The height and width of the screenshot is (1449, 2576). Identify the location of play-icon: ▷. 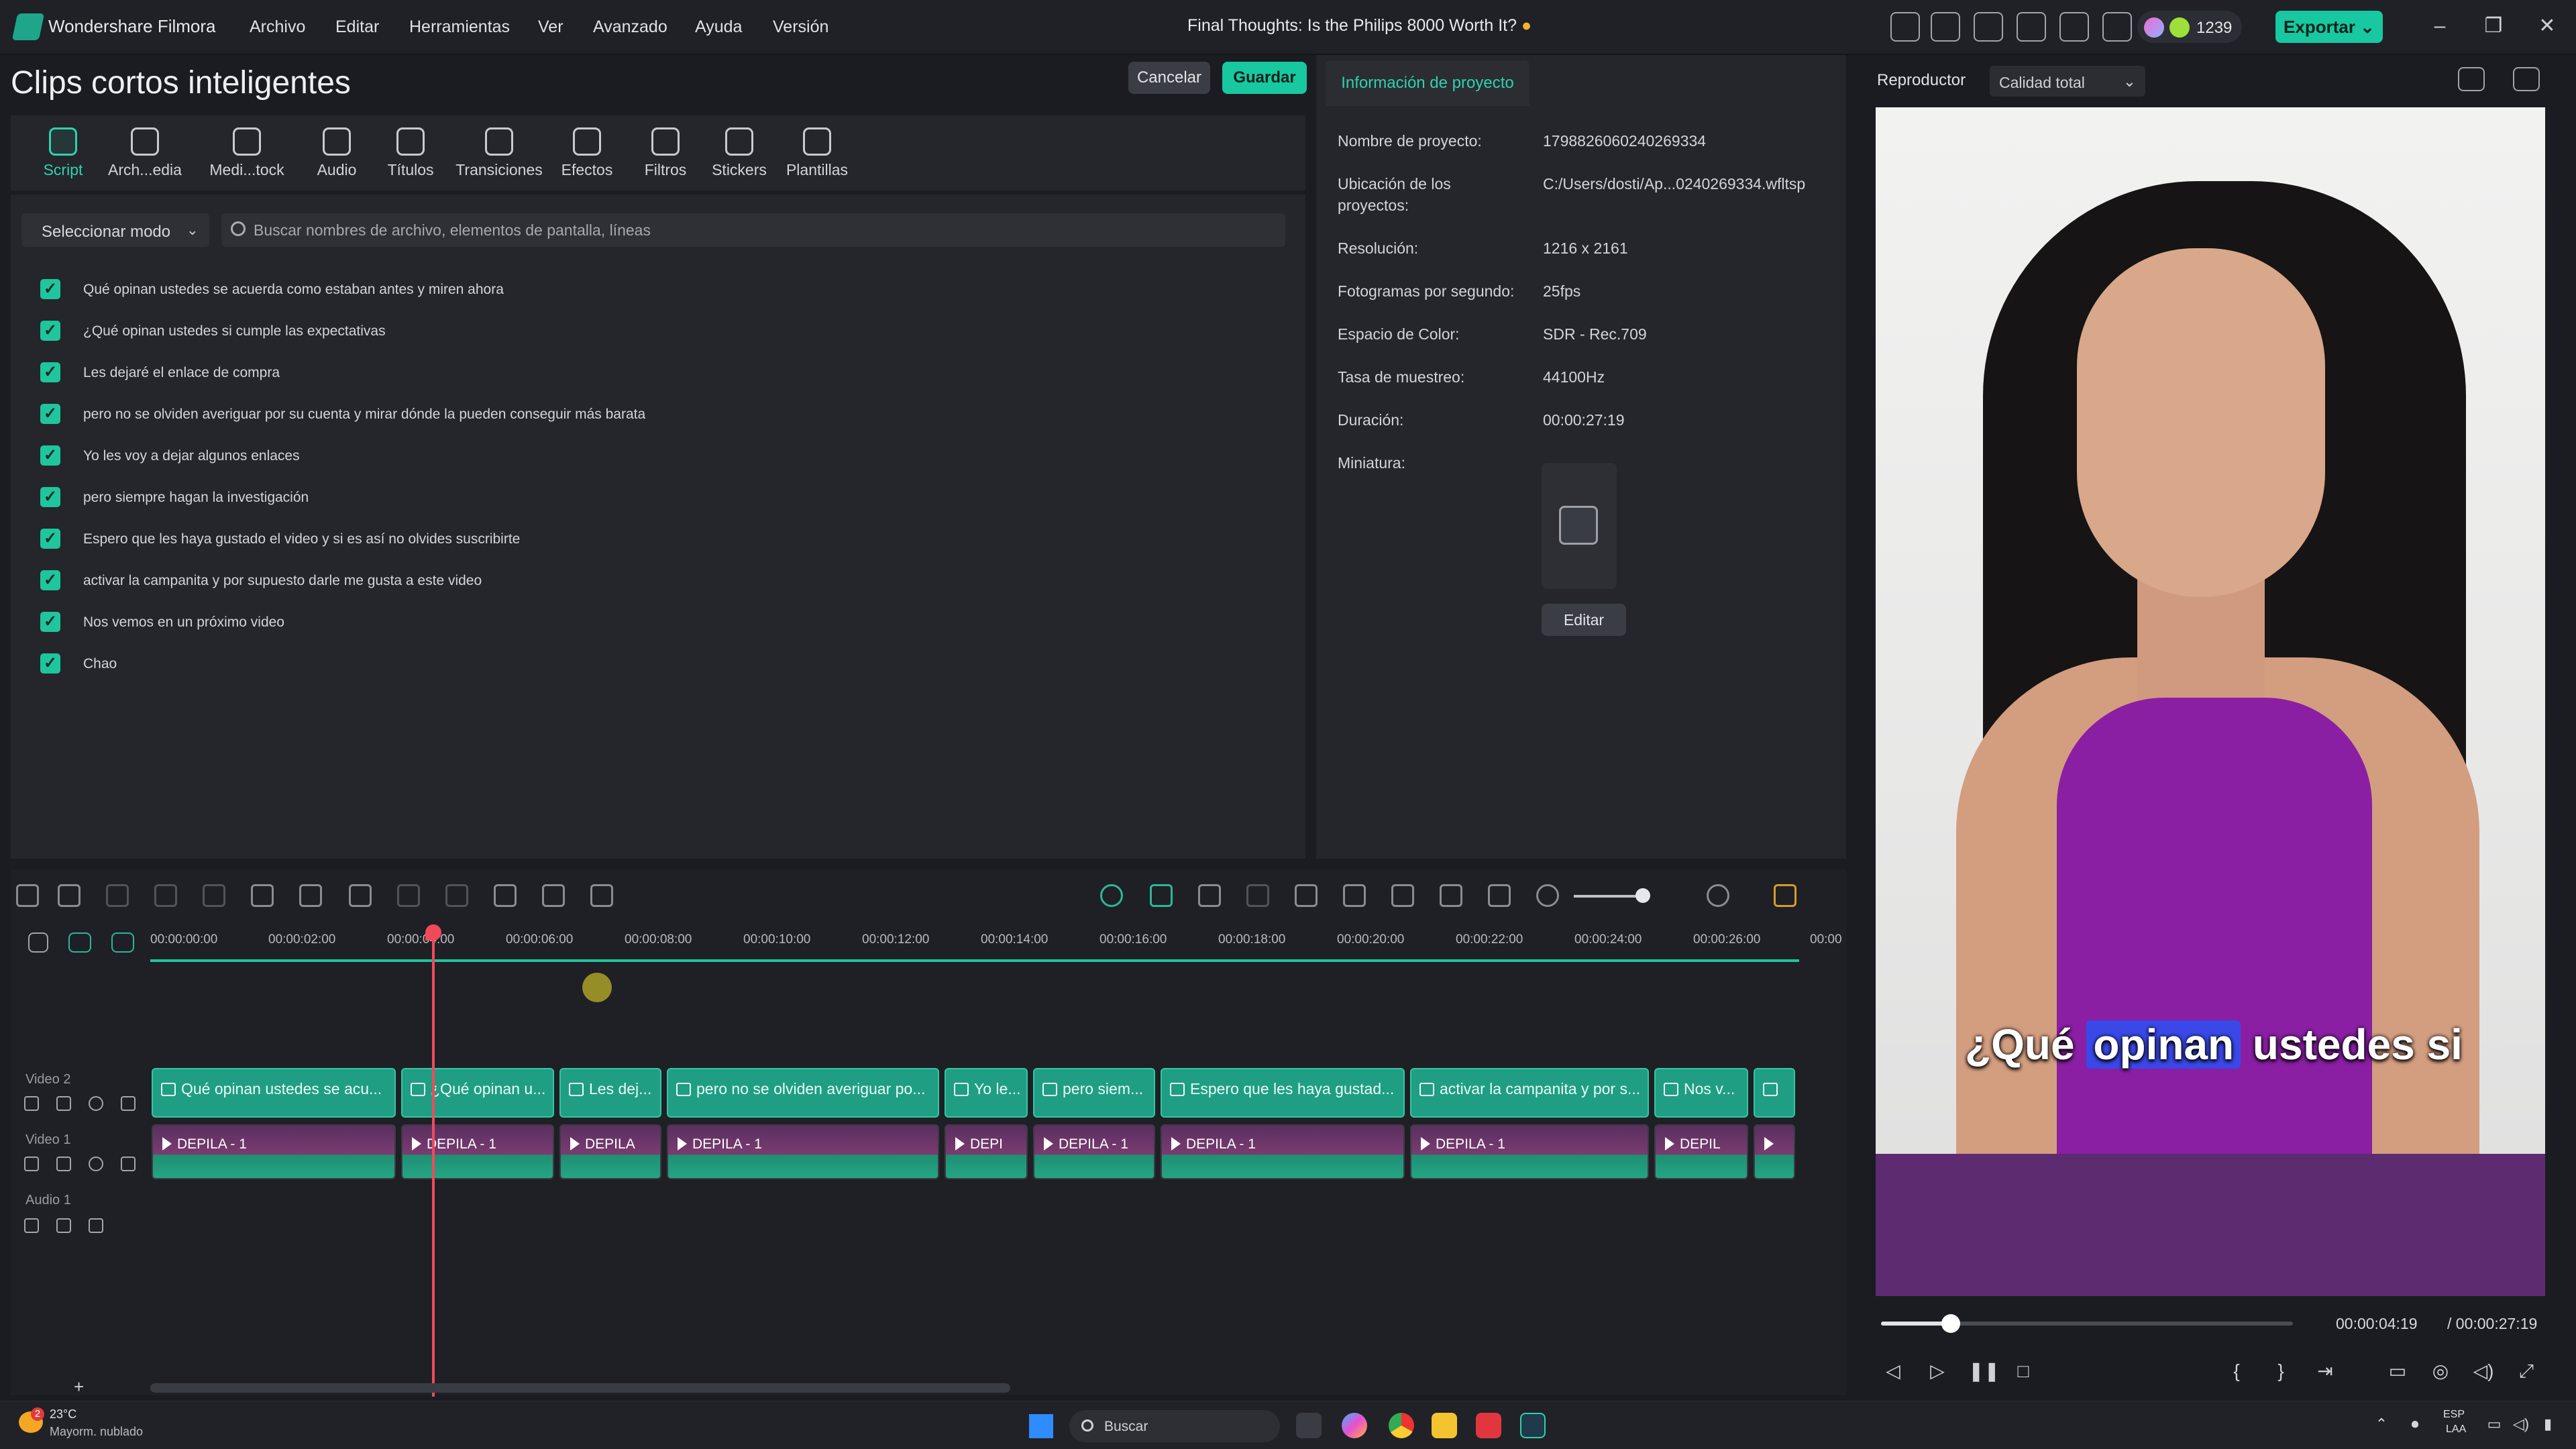
(1937, 1371).